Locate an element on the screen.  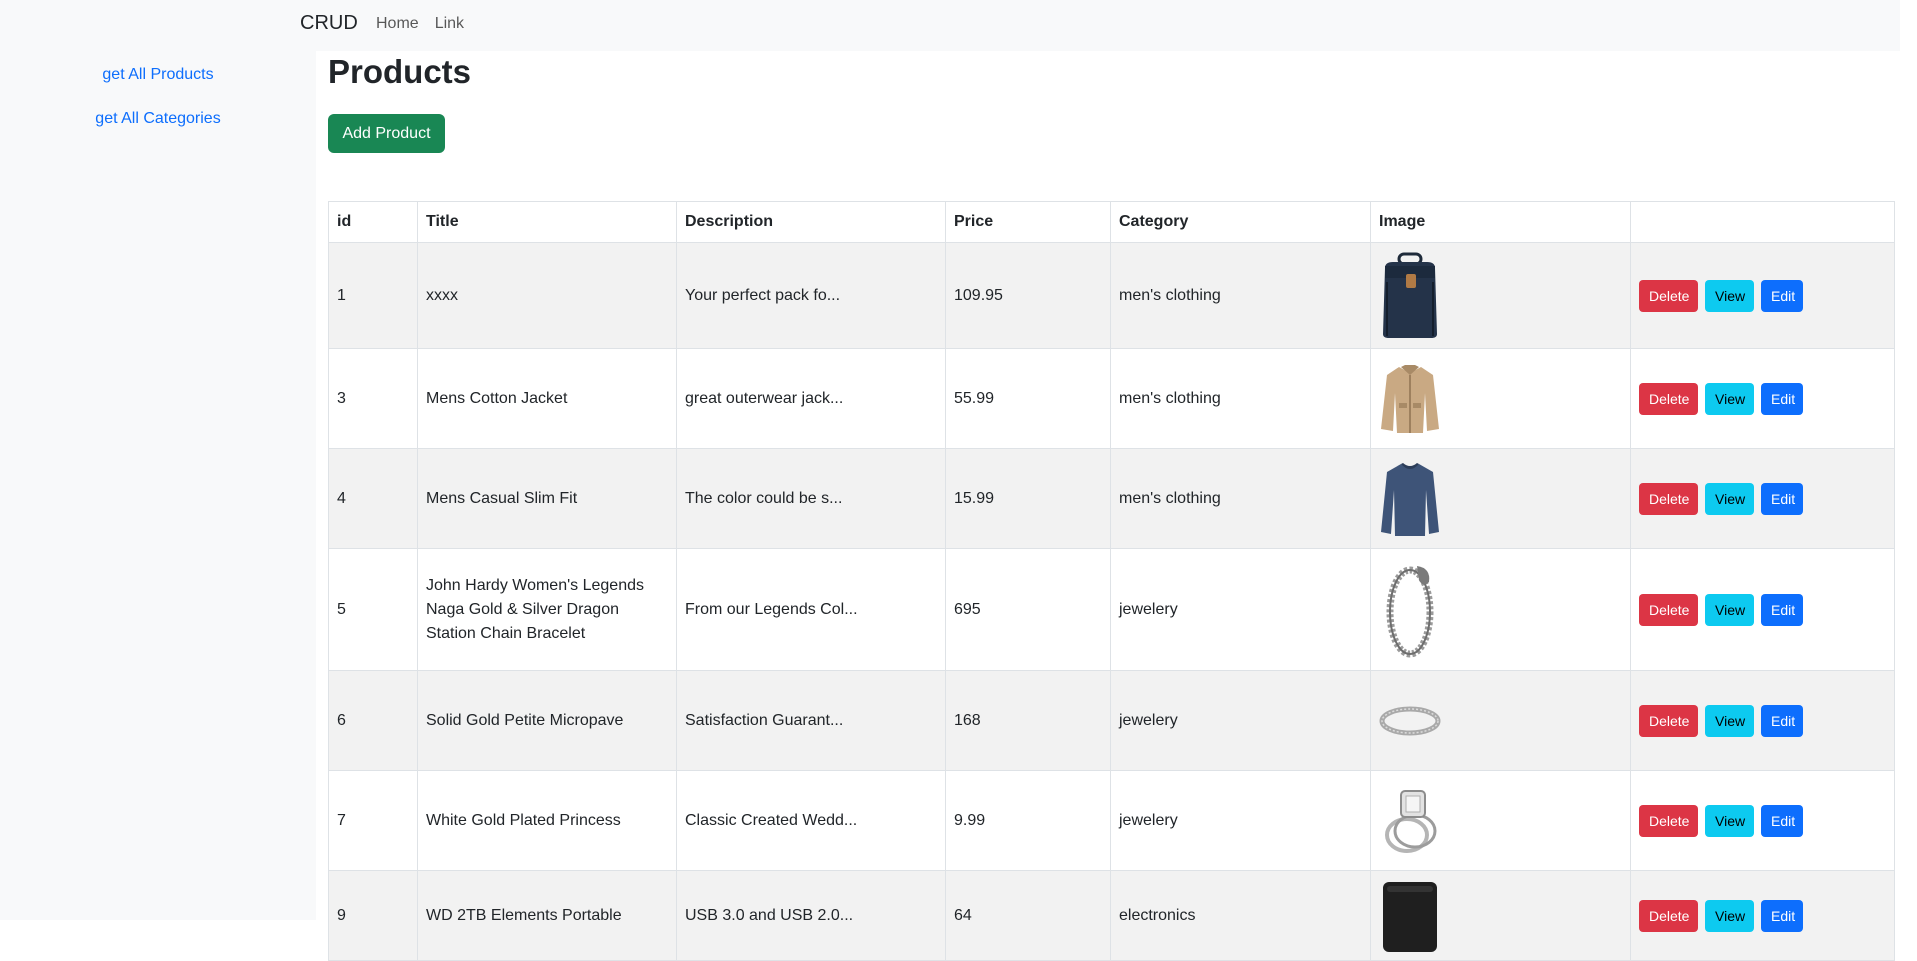
navbar-brand: CRUD is located at coordinates (329, 23).